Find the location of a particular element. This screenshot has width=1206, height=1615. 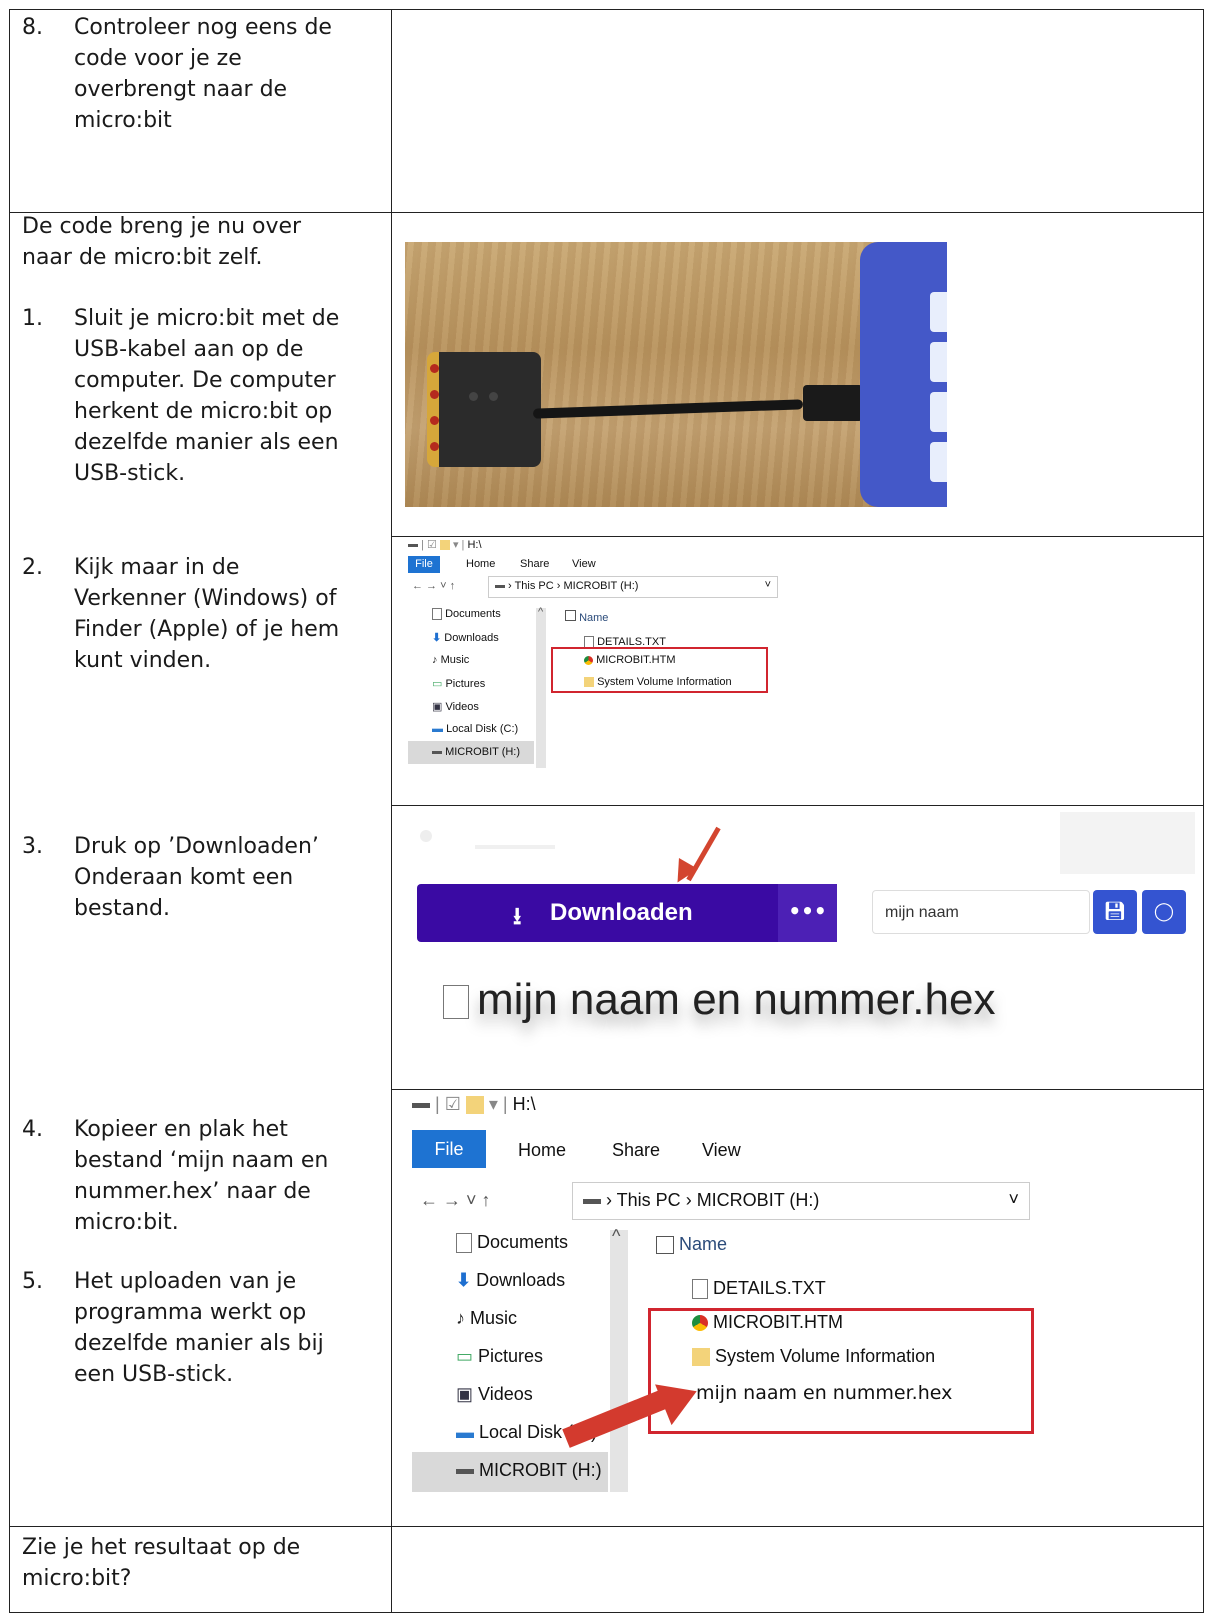

text-line: Sluit je micro:bit met de is located at coordinates (207, 318).